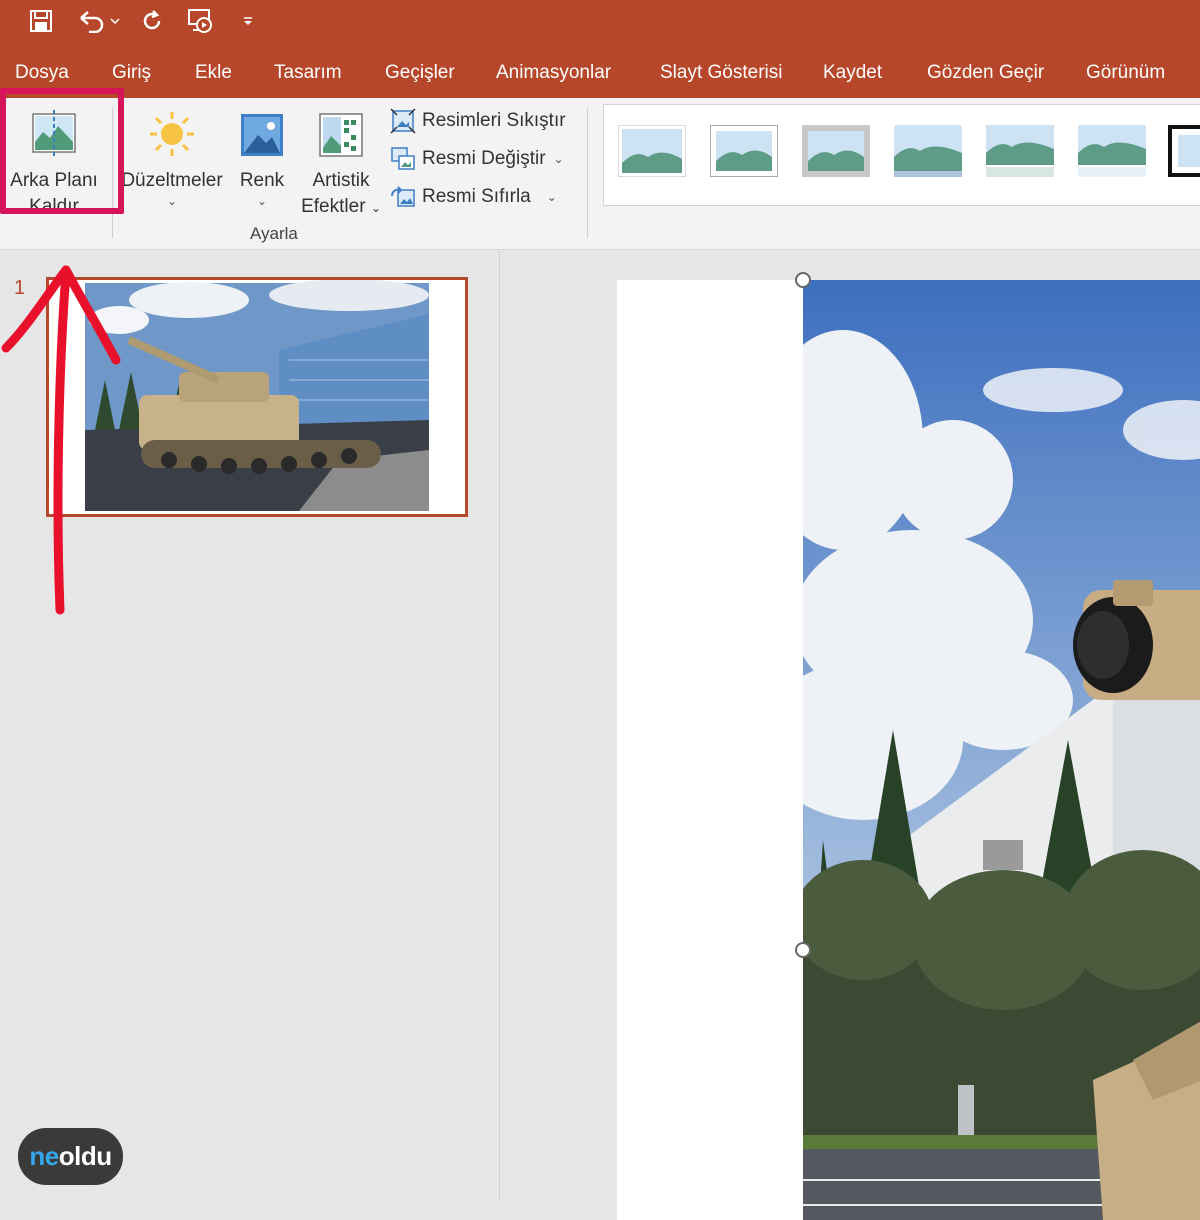 Image resolution: width=1200 pixels, height=1220 pixels. Describe the element at coordinates (852, 73) in the screenshot. I see `tab-kaydet: Kaydet` at that location.